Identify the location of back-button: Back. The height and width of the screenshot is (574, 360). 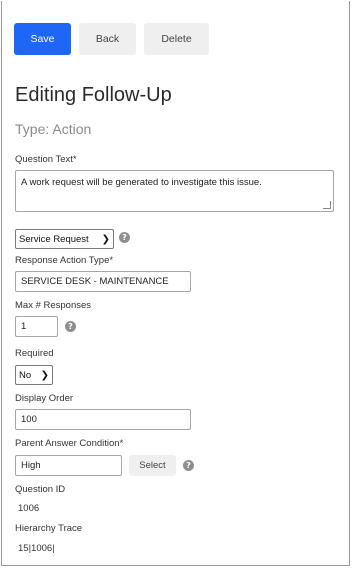
(107, 39).